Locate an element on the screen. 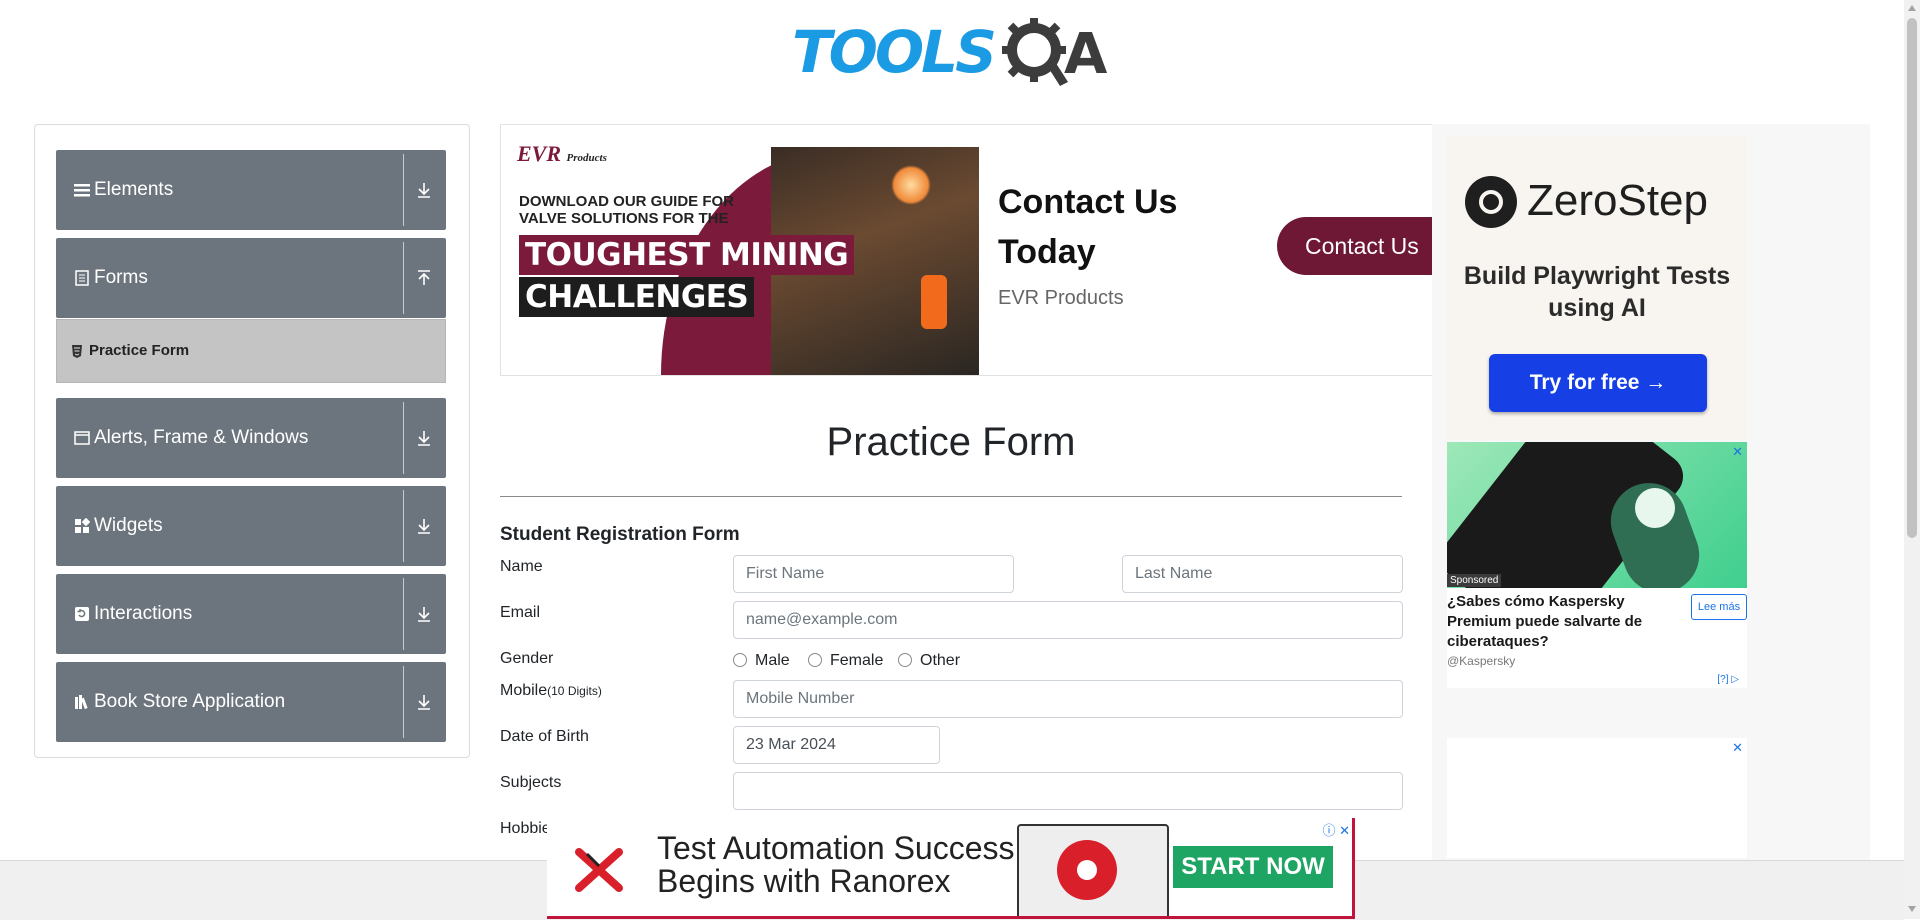 The image size is (1920, 920). date-of-birth-input: 23 Mar 2024 is located at coordinates (836, 745).